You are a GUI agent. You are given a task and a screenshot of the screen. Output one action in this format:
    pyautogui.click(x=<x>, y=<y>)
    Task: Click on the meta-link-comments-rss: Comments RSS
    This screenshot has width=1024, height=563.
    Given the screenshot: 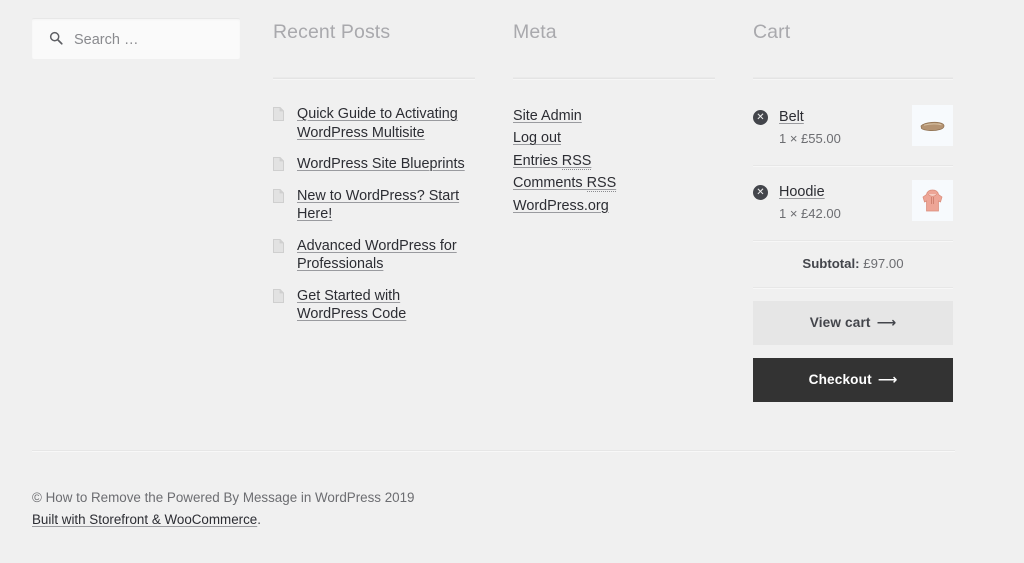 What is the action you would take?
    pyautogui.click(x=565, y=184)
    